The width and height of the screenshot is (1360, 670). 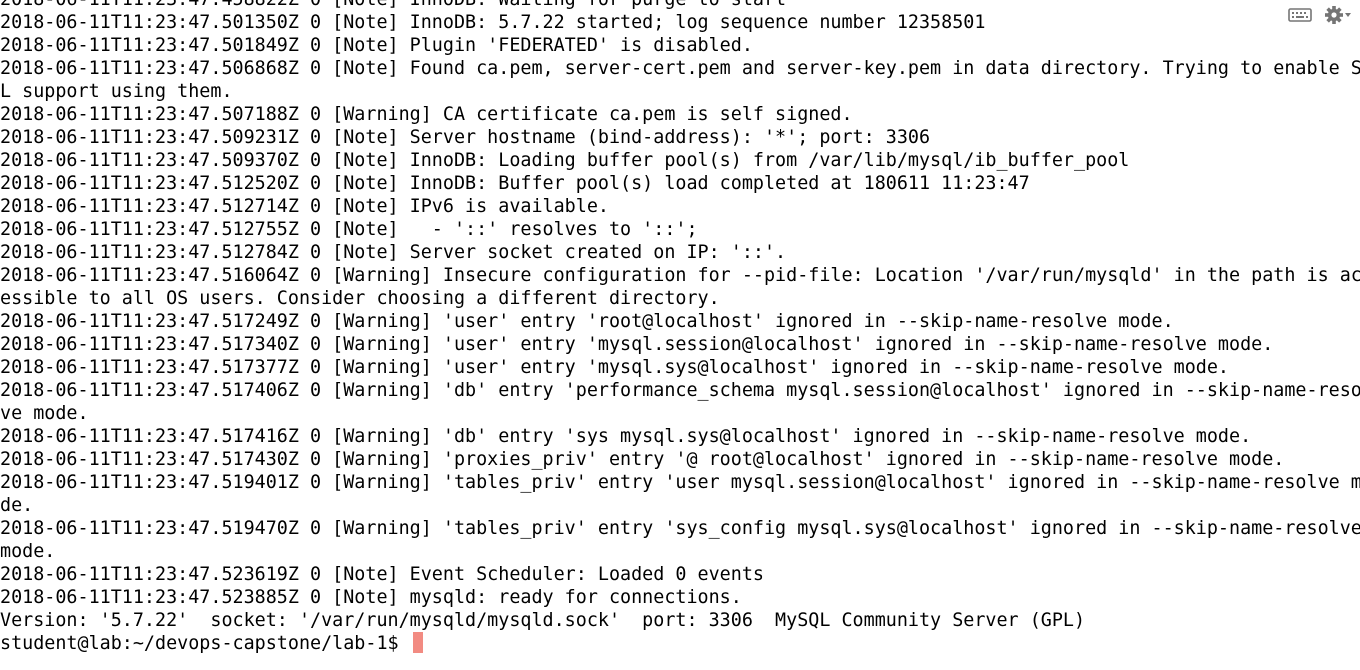 What do you see at coordinates (1338, 15) in the screenshot?
I see `gear-icon` at bounding box center [1338, 15].